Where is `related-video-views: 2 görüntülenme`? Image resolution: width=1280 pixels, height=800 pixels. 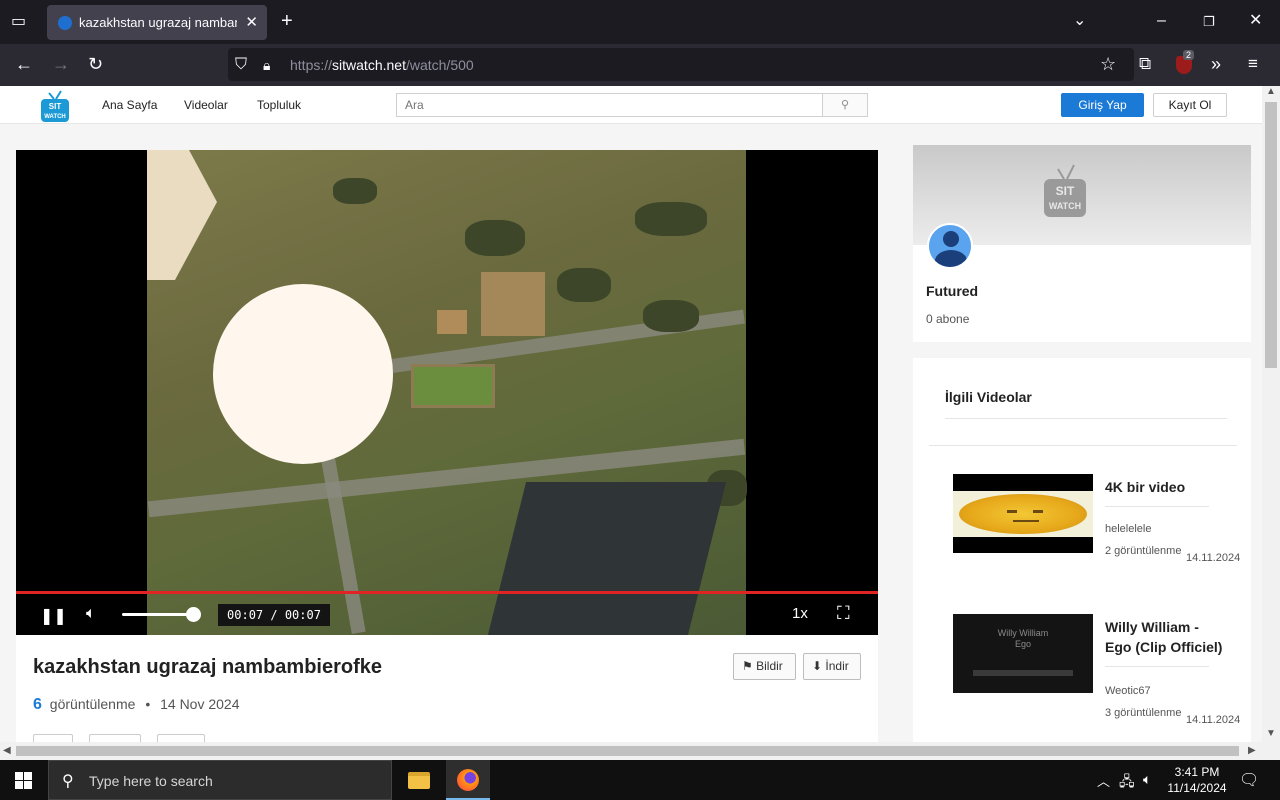 related-video-views: 2 görüntülenme is located at coordinates (1143, 551).